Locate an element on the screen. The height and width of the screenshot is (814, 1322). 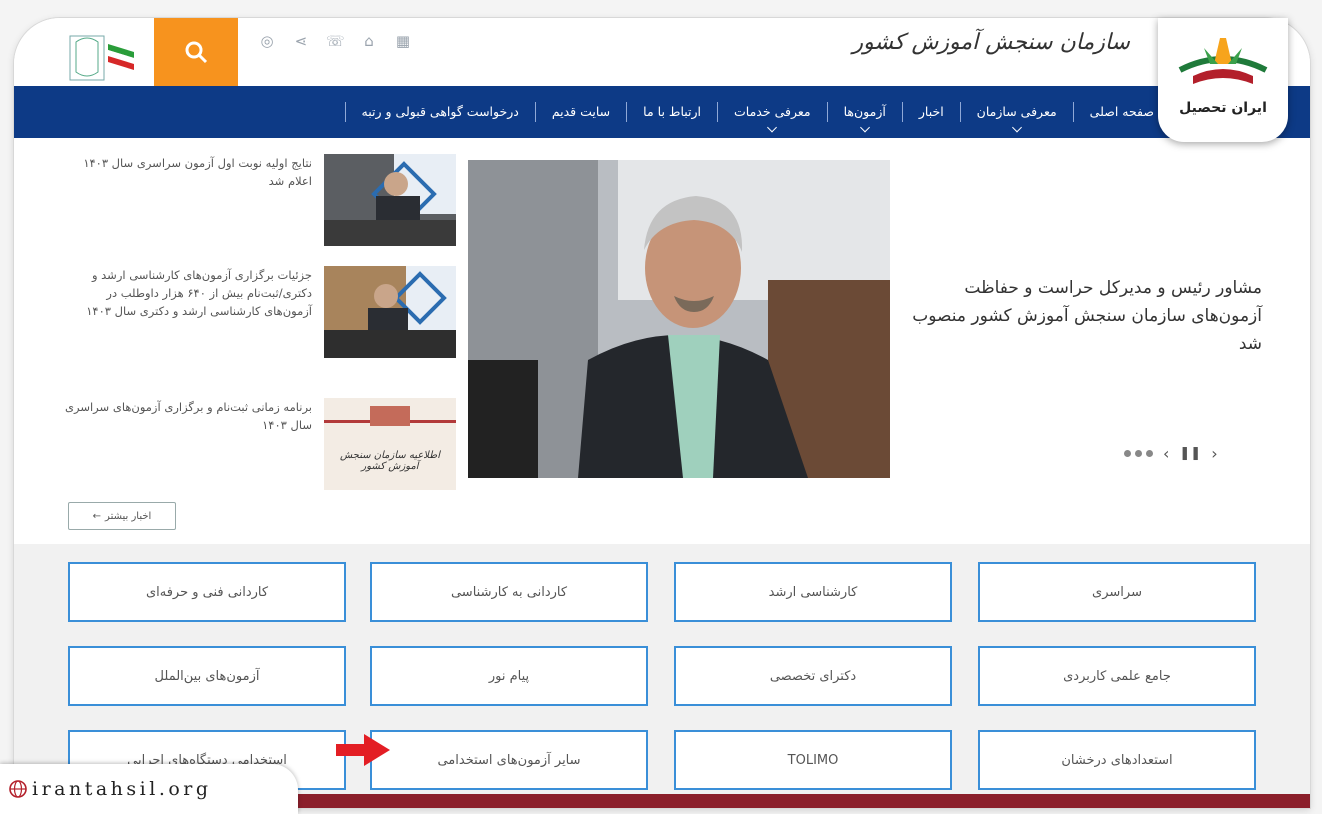
nav-item-exams: آزمون‌ها is located at coordinates (864, 112).